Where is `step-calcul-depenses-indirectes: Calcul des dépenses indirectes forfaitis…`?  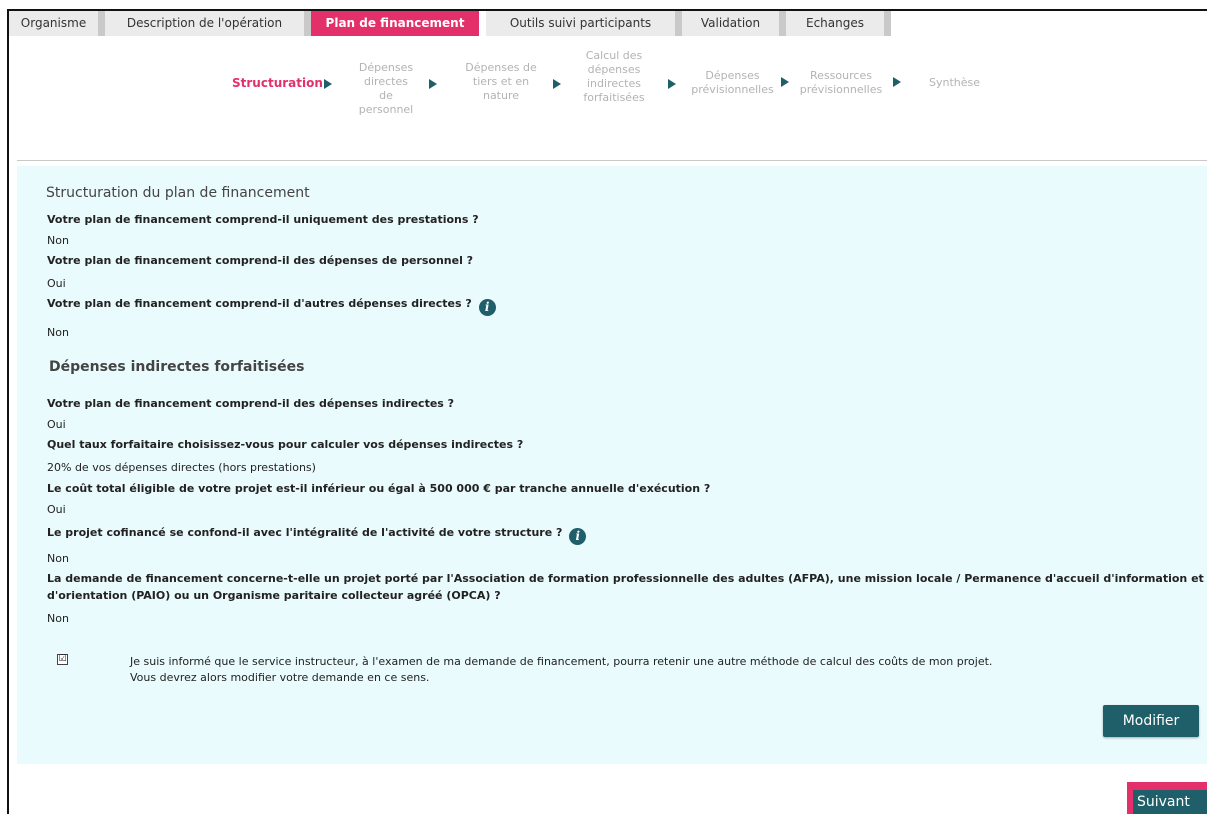
step-calcul-depenses-indirectes: Calcul des dépenses indirectes forfaitis… is located at coordinates (614, 77).